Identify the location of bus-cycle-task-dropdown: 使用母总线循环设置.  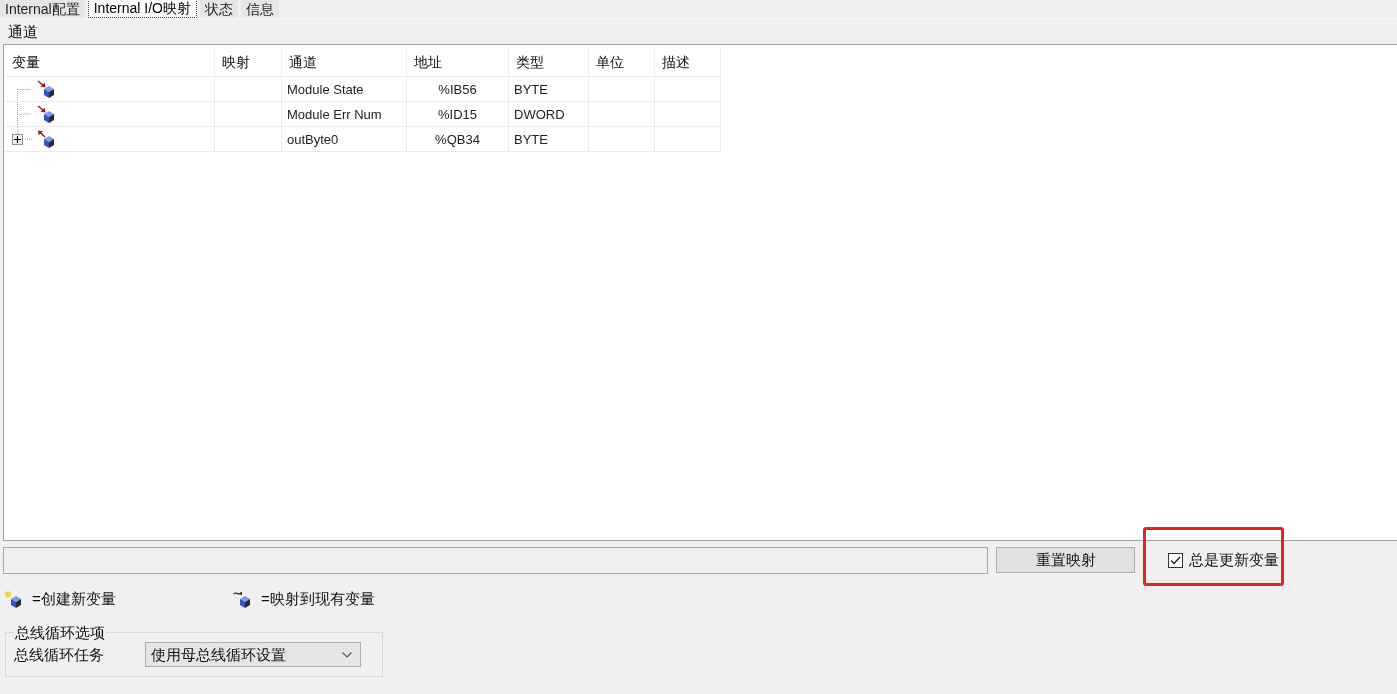
(253, 654).